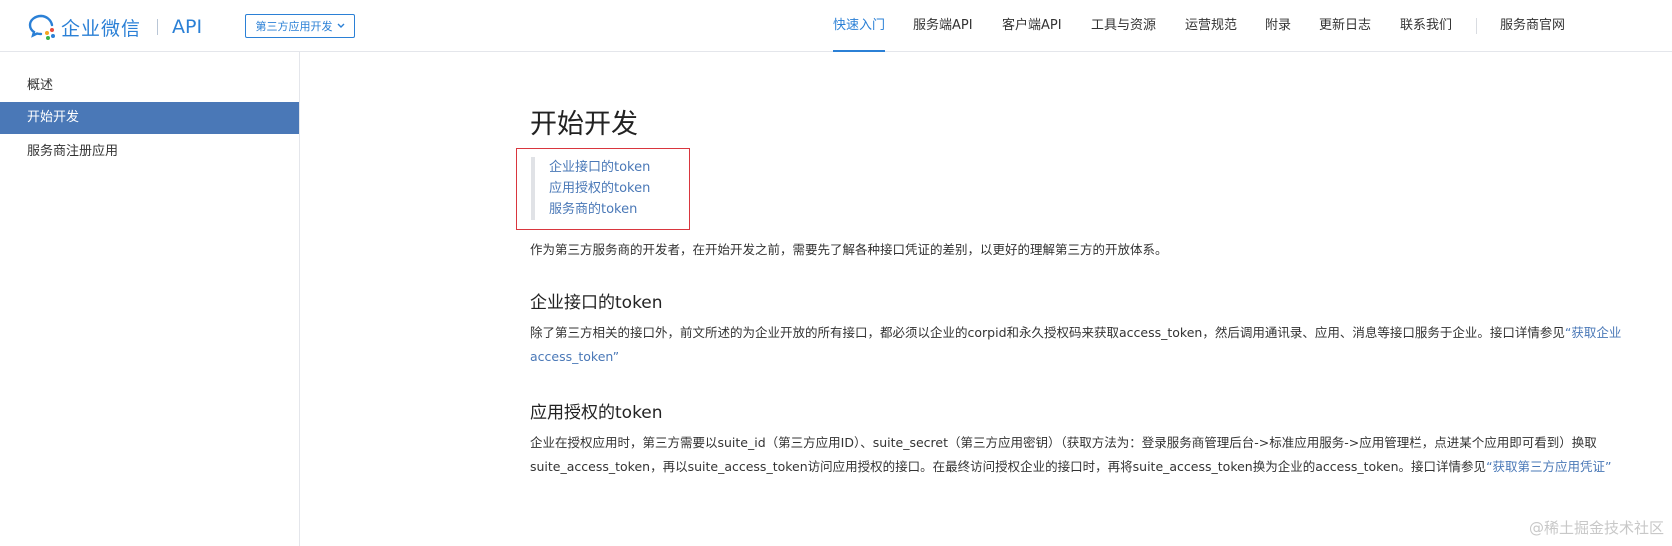 The height and width of the screenshot is (546, 1672). Describe the element at coordinates (187, 27) in the screenshot. I see `logo-api-text: API` at that location.